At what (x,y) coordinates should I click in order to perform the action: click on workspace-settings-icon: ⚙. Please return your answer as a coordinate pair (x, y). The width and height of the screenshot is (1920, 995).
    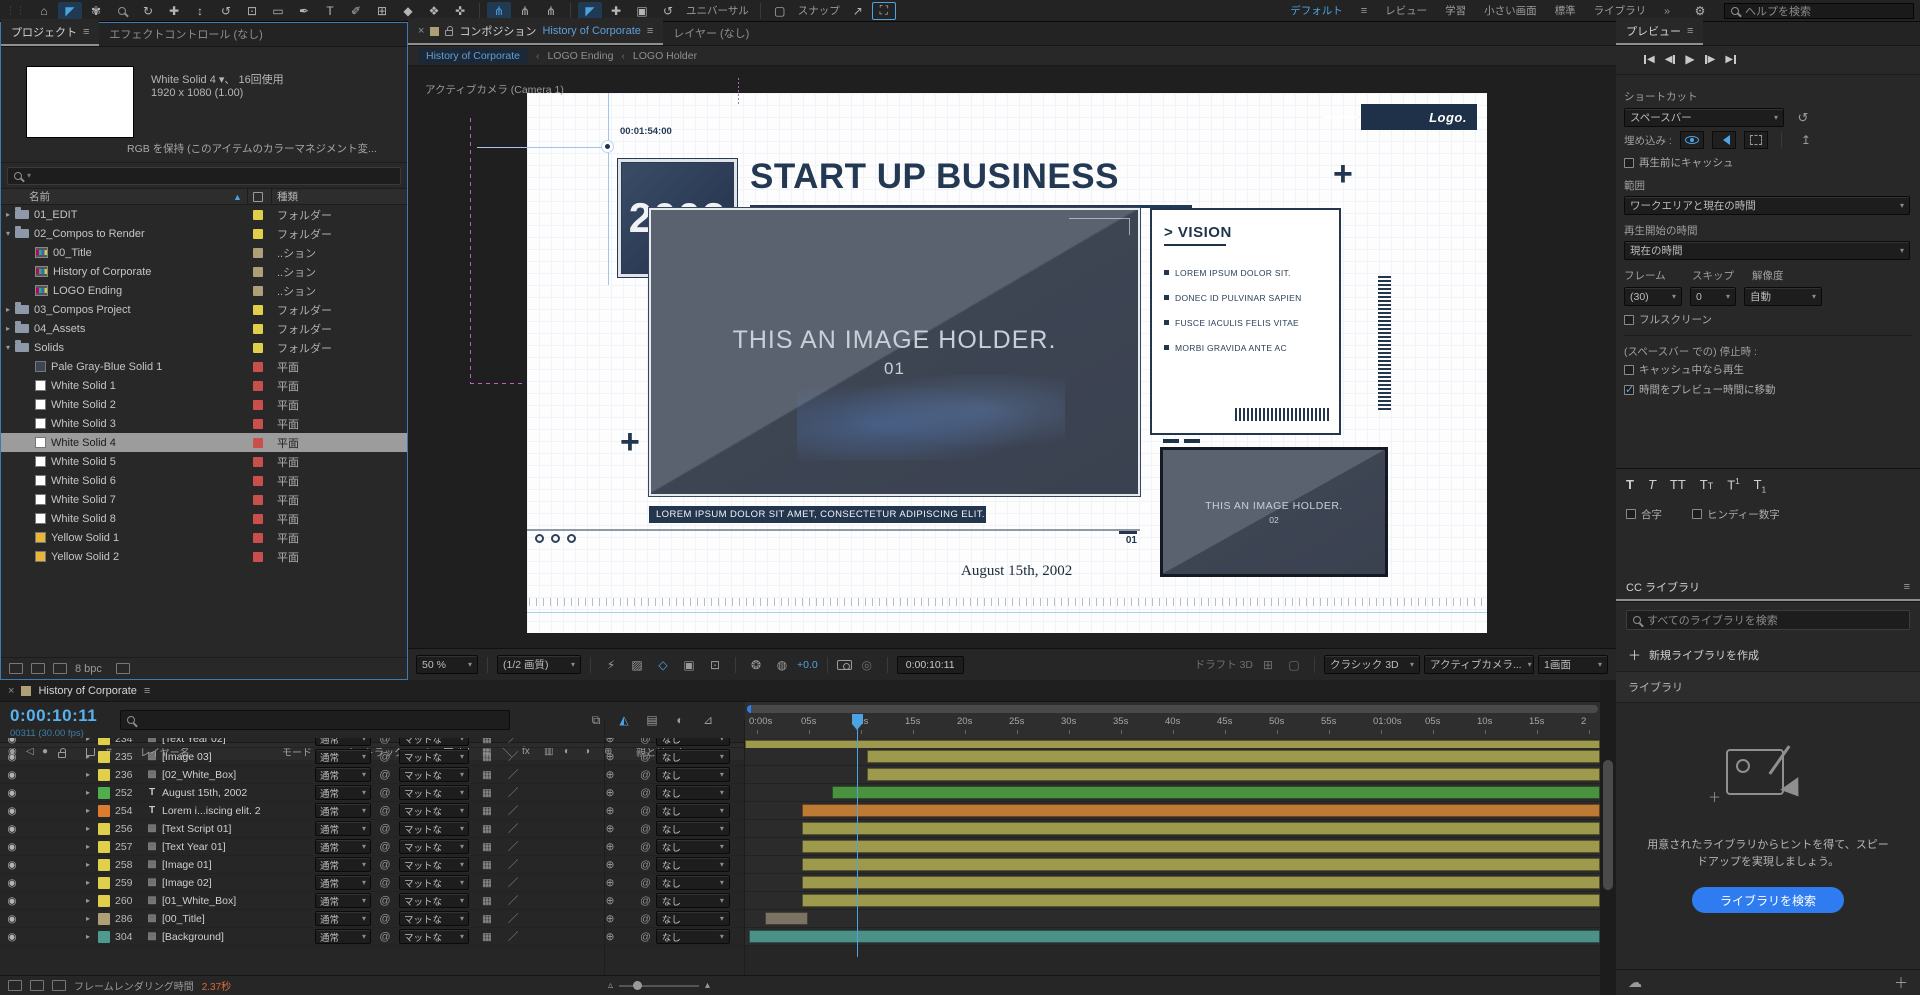
    Looking at the image, I should click on (1700, 11).